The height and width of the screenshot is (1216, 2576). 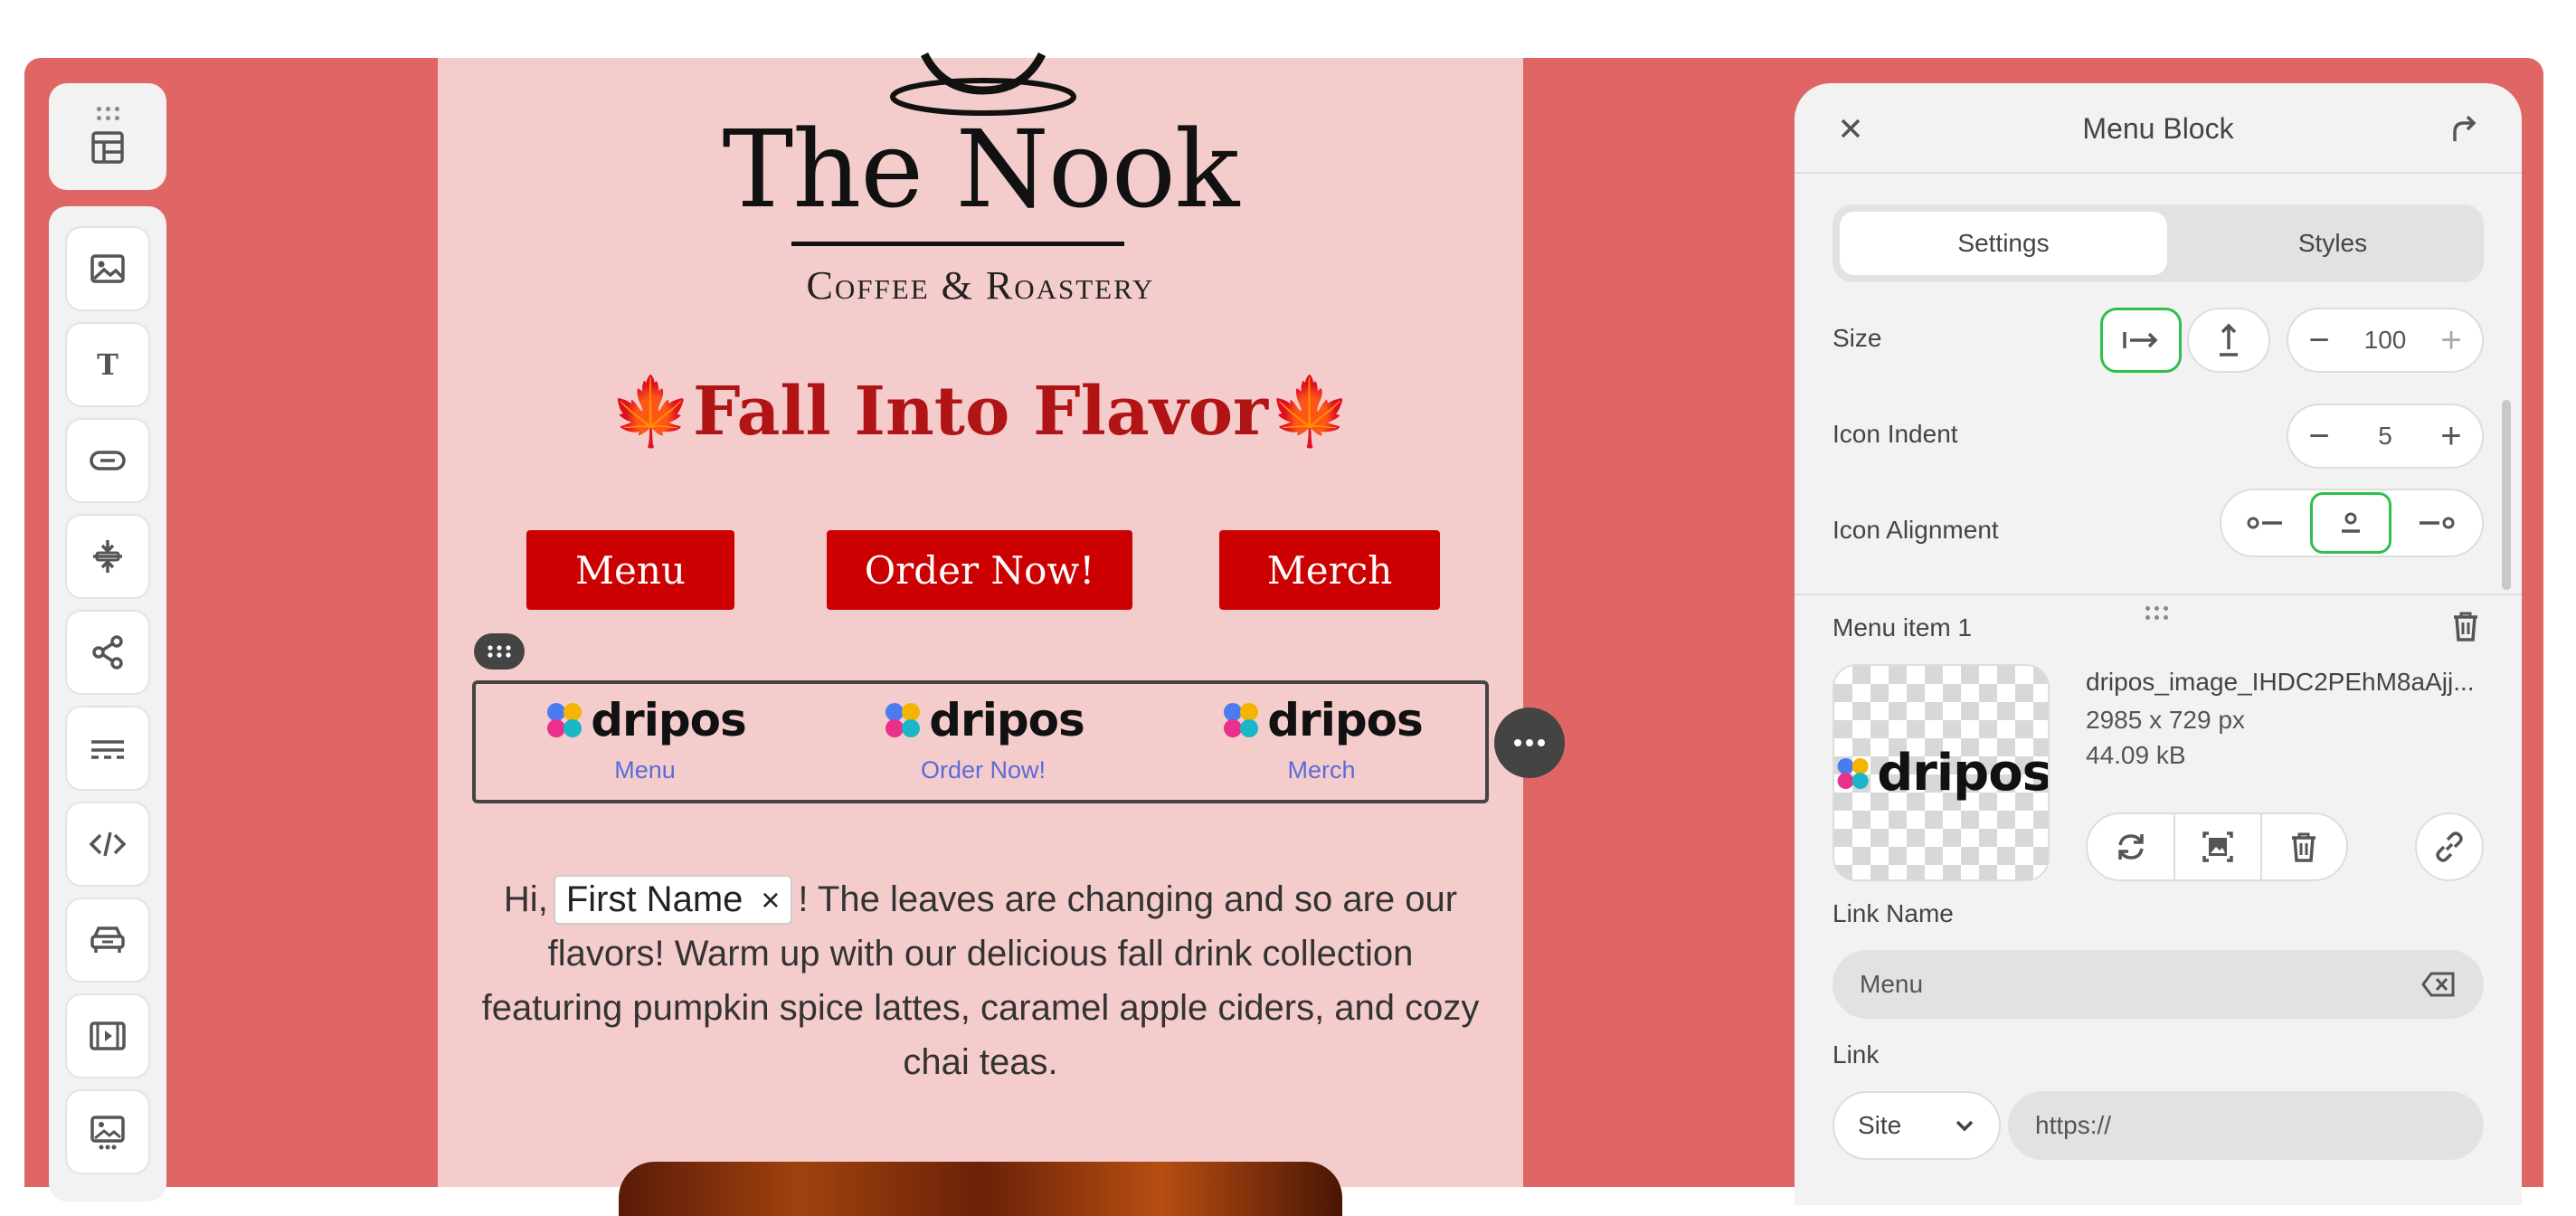 I want to click on size-height-button, so click(x=2228, y=340).